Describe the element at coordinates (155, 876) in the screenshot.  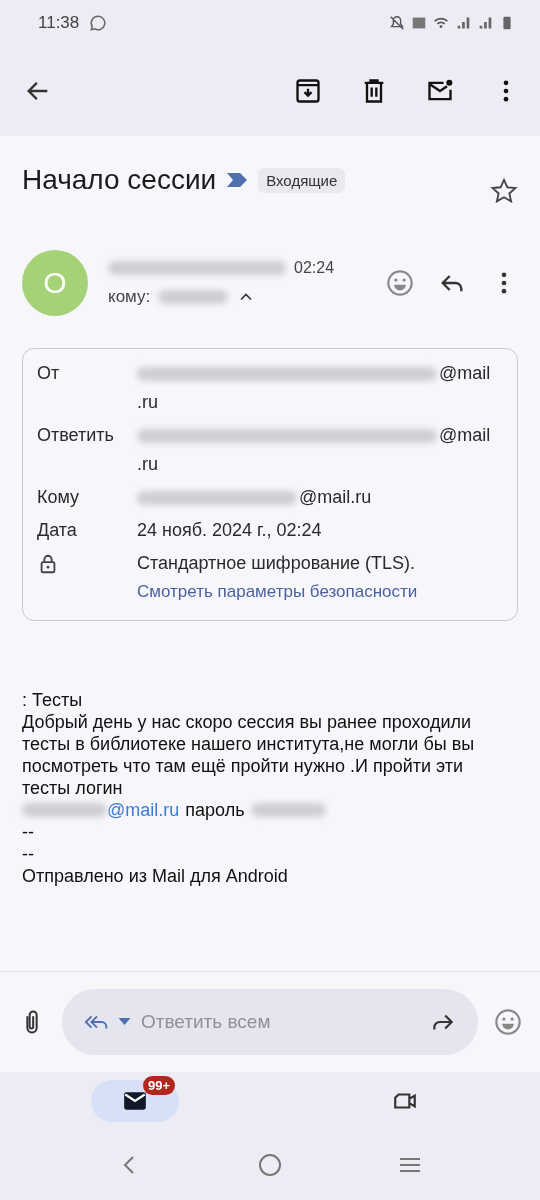
I see `signature-text: Отправлено из Mail для Android` at that location.